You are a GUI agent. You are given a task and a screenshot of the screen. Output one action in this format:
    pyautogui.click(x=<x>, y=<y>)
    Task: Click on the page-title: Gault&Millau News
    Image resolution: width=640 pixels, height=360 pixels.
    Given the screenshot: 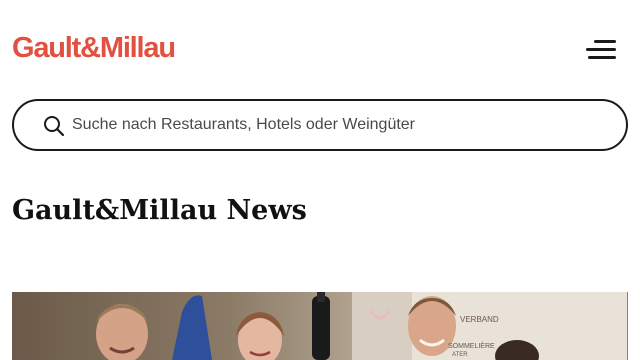 What is the action you would take?
    pyautogui.click(x=159, y=210)
    